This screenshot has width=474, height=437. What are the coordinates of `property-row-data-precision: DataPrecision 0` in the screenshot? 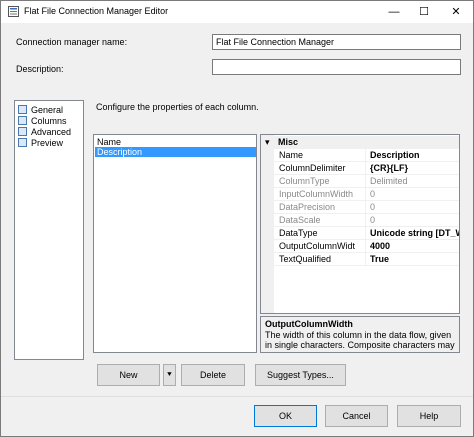 It's located at (366, 207).